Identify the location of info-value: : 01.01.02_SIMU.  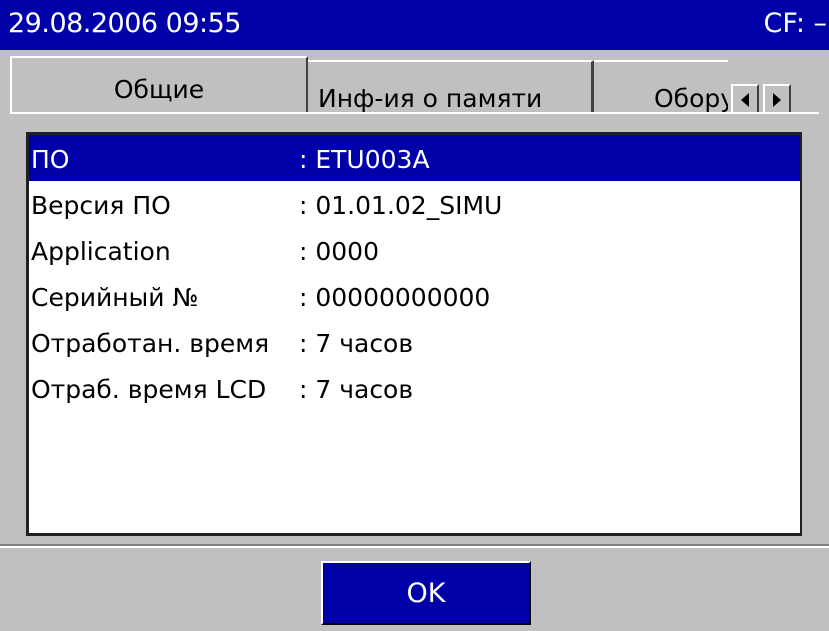
(401, 205).